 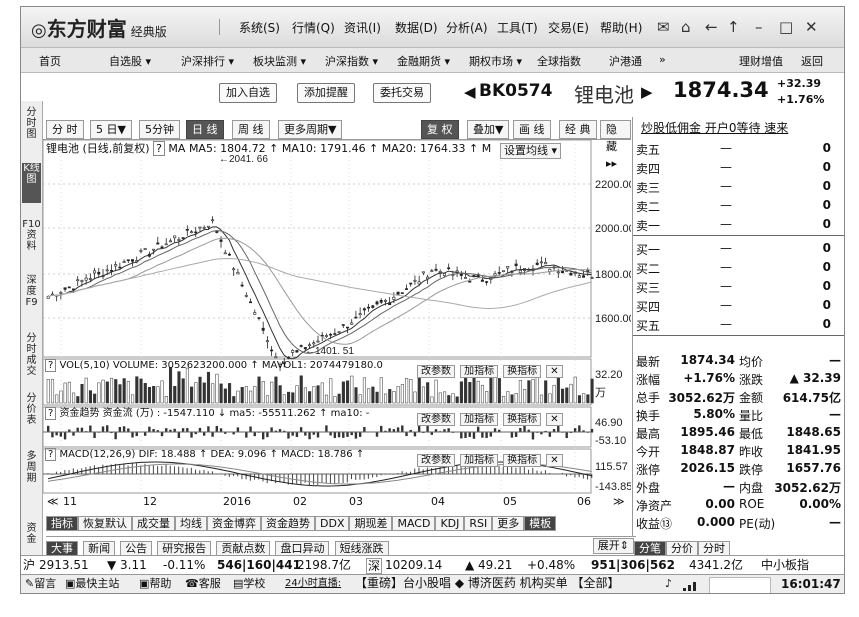 I want to click on sh-index: 2913.51, so click(x=64, y=565).